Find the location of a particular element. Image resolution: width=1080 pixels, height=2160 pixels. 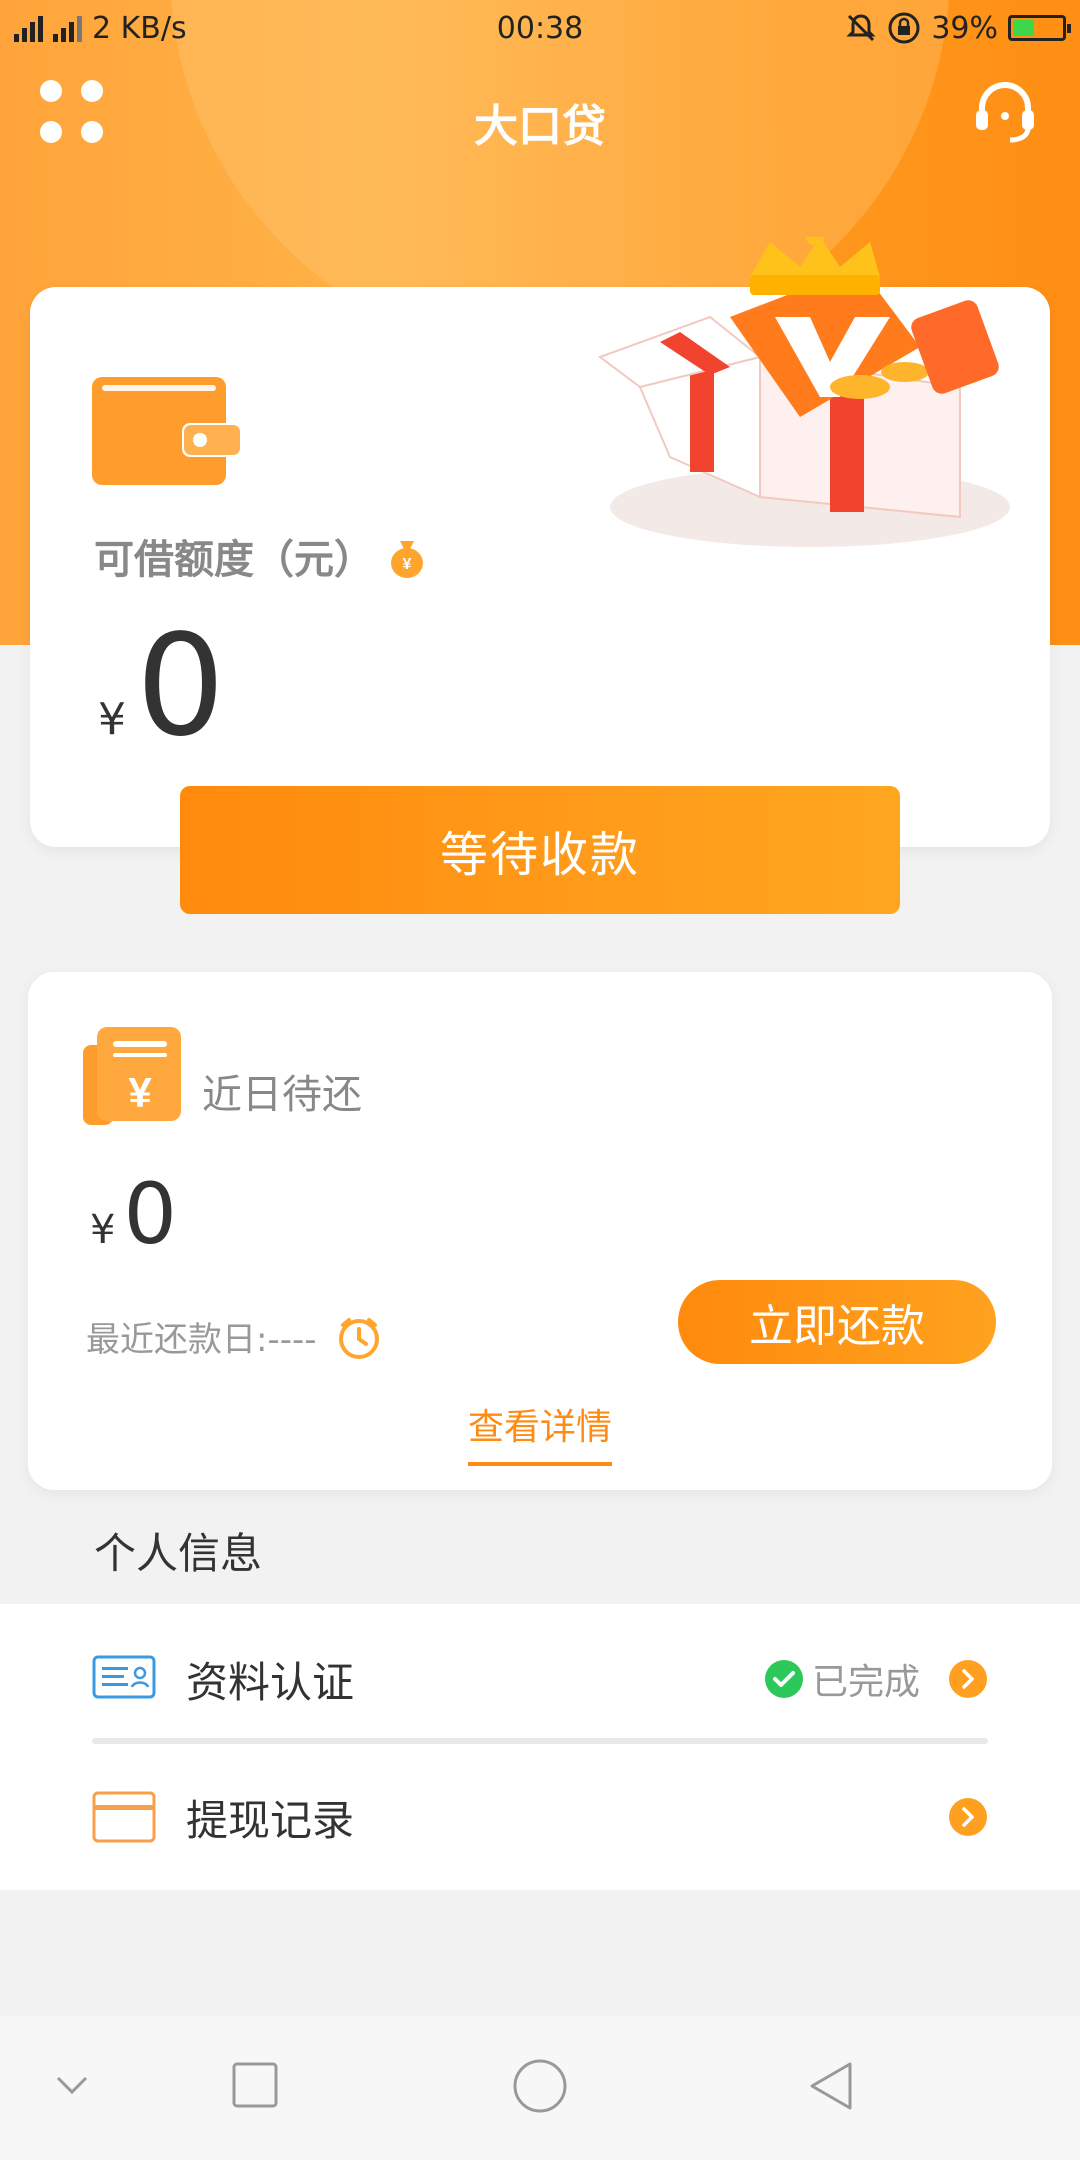

due-amount: ¥ 0 is located at coordinates (133, 1214).